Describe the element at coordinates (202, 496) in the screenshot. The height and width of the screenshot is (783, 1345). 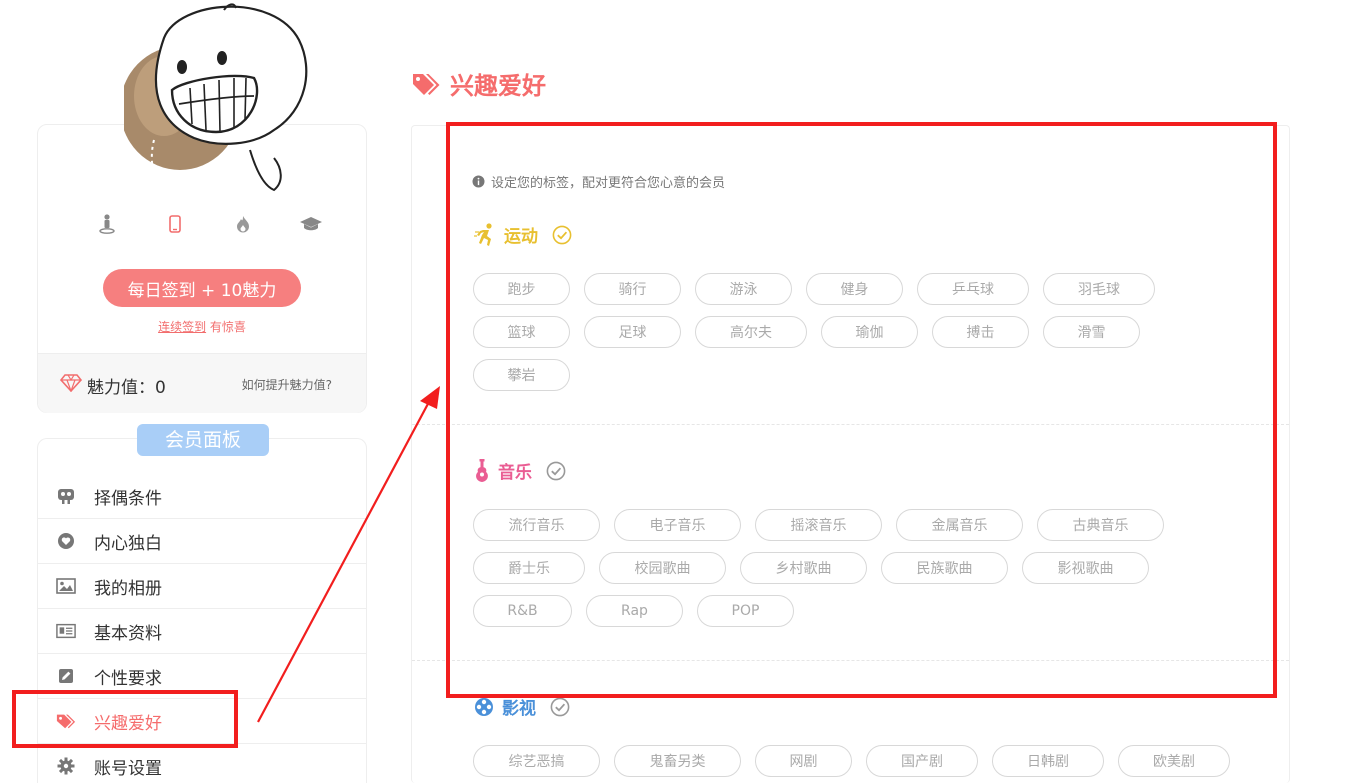
I see `menu-item-mate-criteria: 择偶条件` at that location.